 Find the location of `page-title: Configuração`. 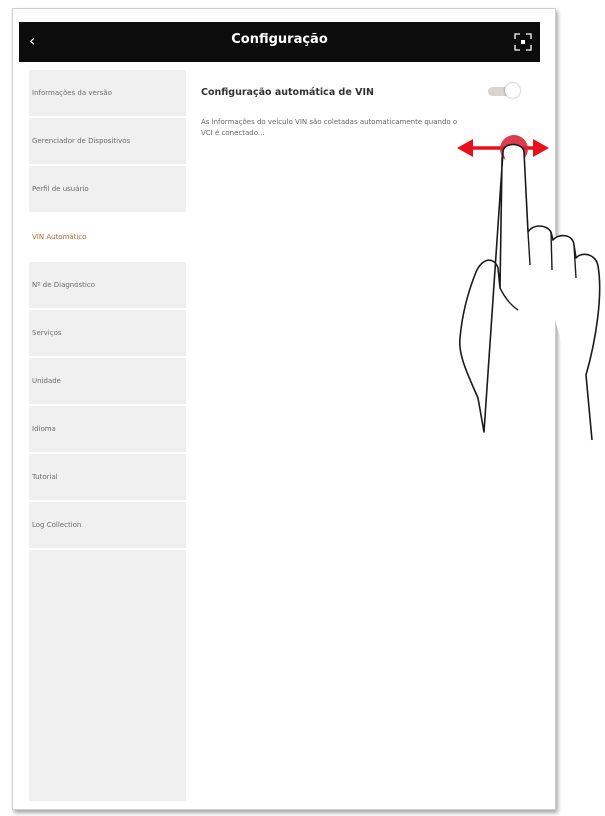

page-title: Configuração is located at coordinates (279, 39).